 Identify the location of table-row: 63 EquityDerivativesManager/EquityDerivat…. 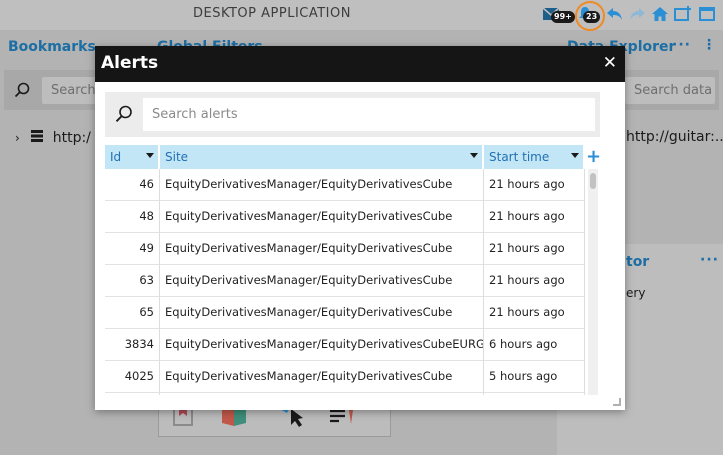
(345, 281).